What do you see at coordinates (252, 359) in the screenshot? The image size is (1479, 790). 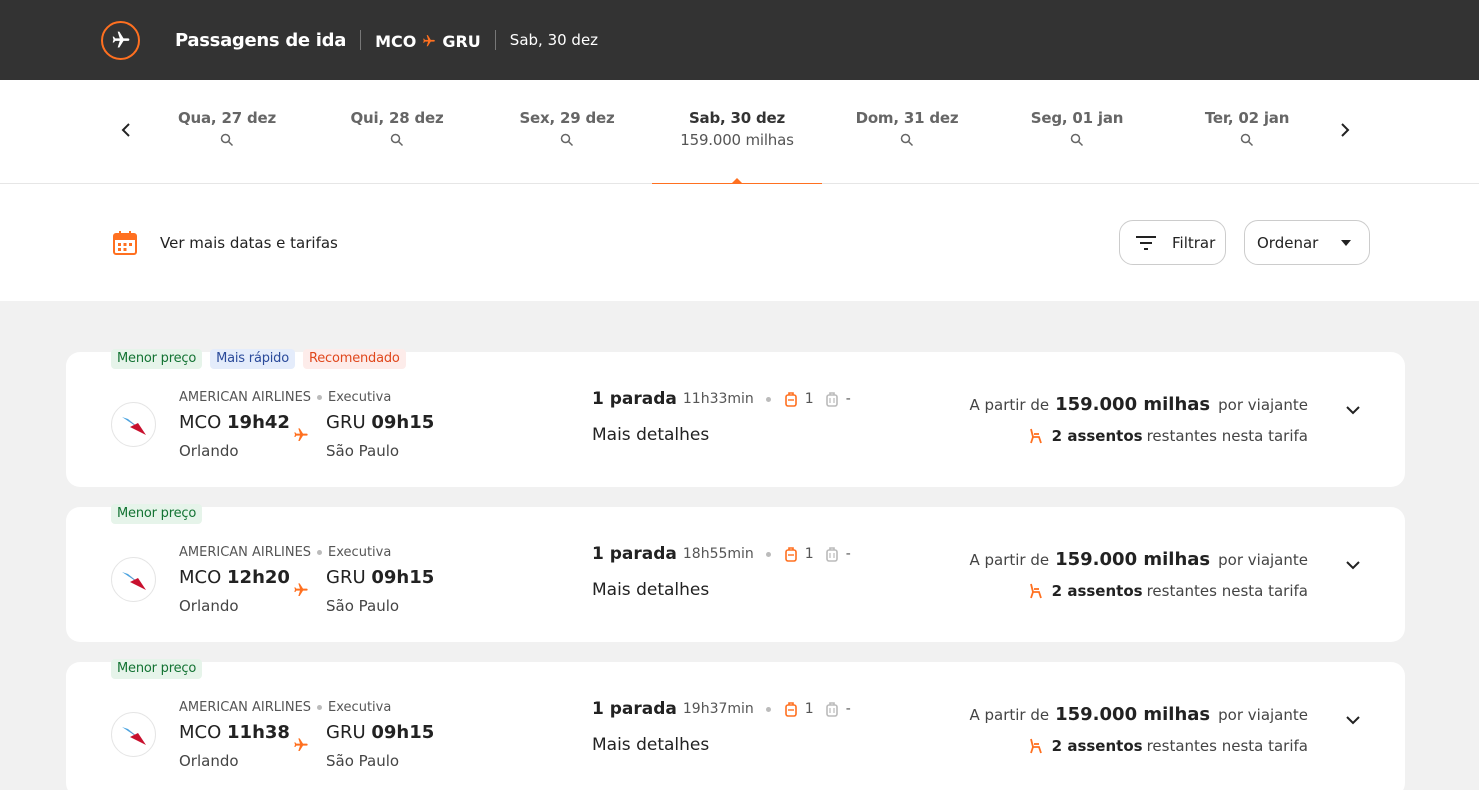 I see `badge-fastest: Mais rápido` at bounding box center [252, 359].